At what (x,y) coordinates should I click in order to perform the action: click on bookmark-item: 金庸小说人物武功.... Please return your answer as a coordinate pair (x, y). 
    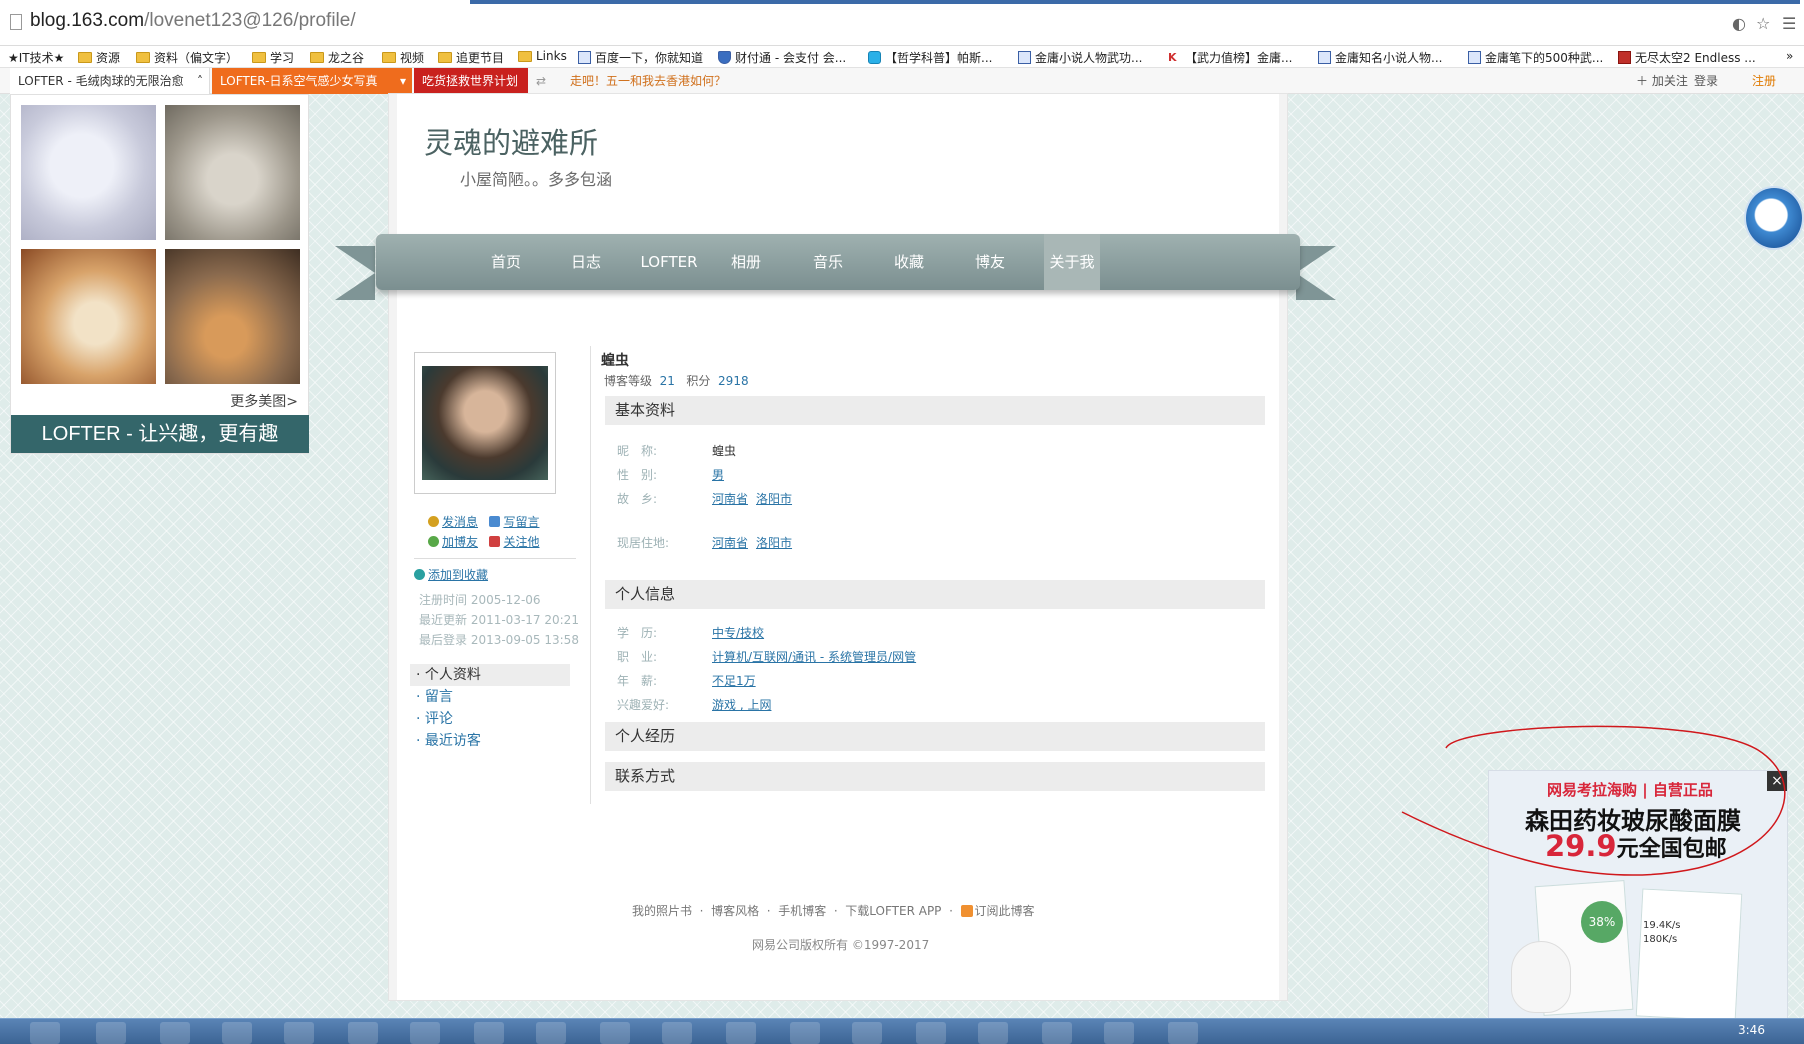
    Looking at the image, I should click on (1080, 57).